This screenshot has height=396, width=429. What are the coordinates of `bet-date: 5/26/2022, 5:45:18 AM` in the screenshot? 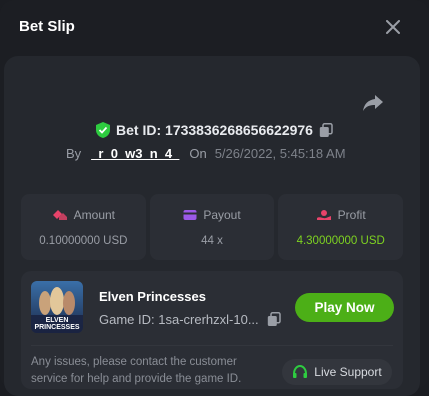 It's located at (280, 153).